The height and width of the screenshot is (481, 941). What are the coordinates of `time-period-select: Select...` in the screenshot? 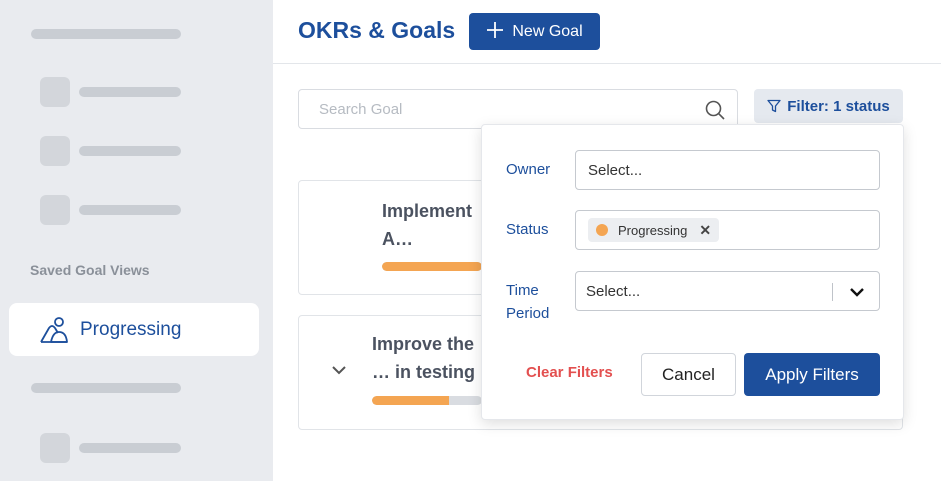 It's located at (727, 291).